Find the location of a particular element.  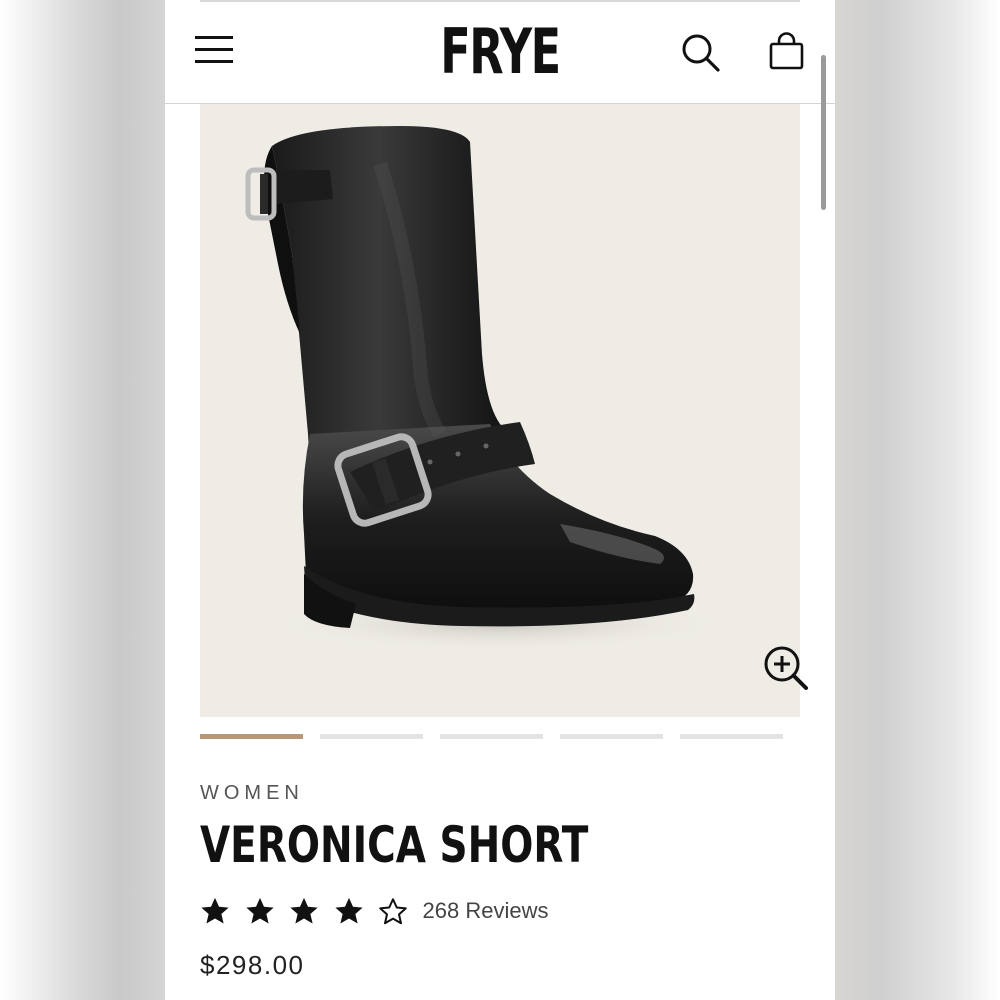

image-carousel-indicator is located at coordinates (500, 738).